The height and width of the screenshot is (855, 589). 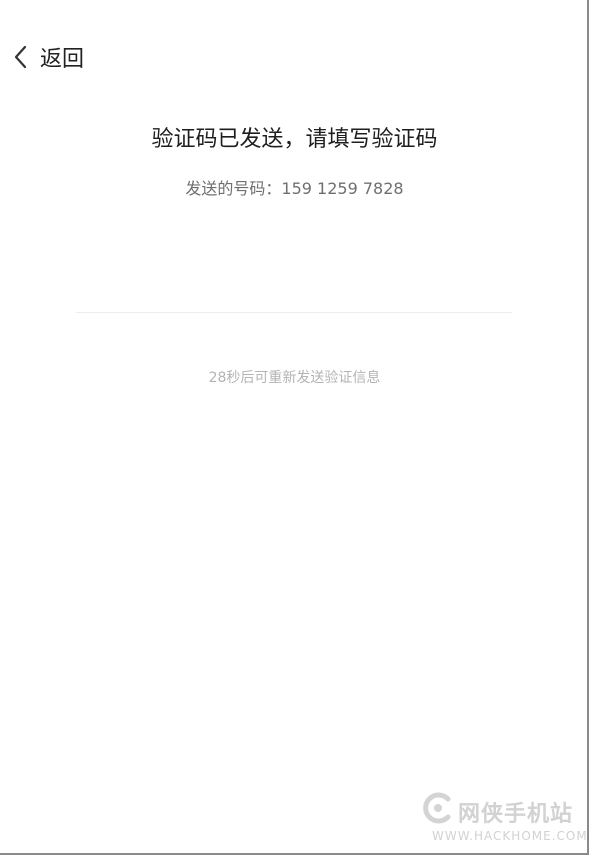 What do you see at coordinates (510, 836) in the screenshot?
I see `watermark-url: WWW.HACKHOME.COM` at bounding box center [510, 836].